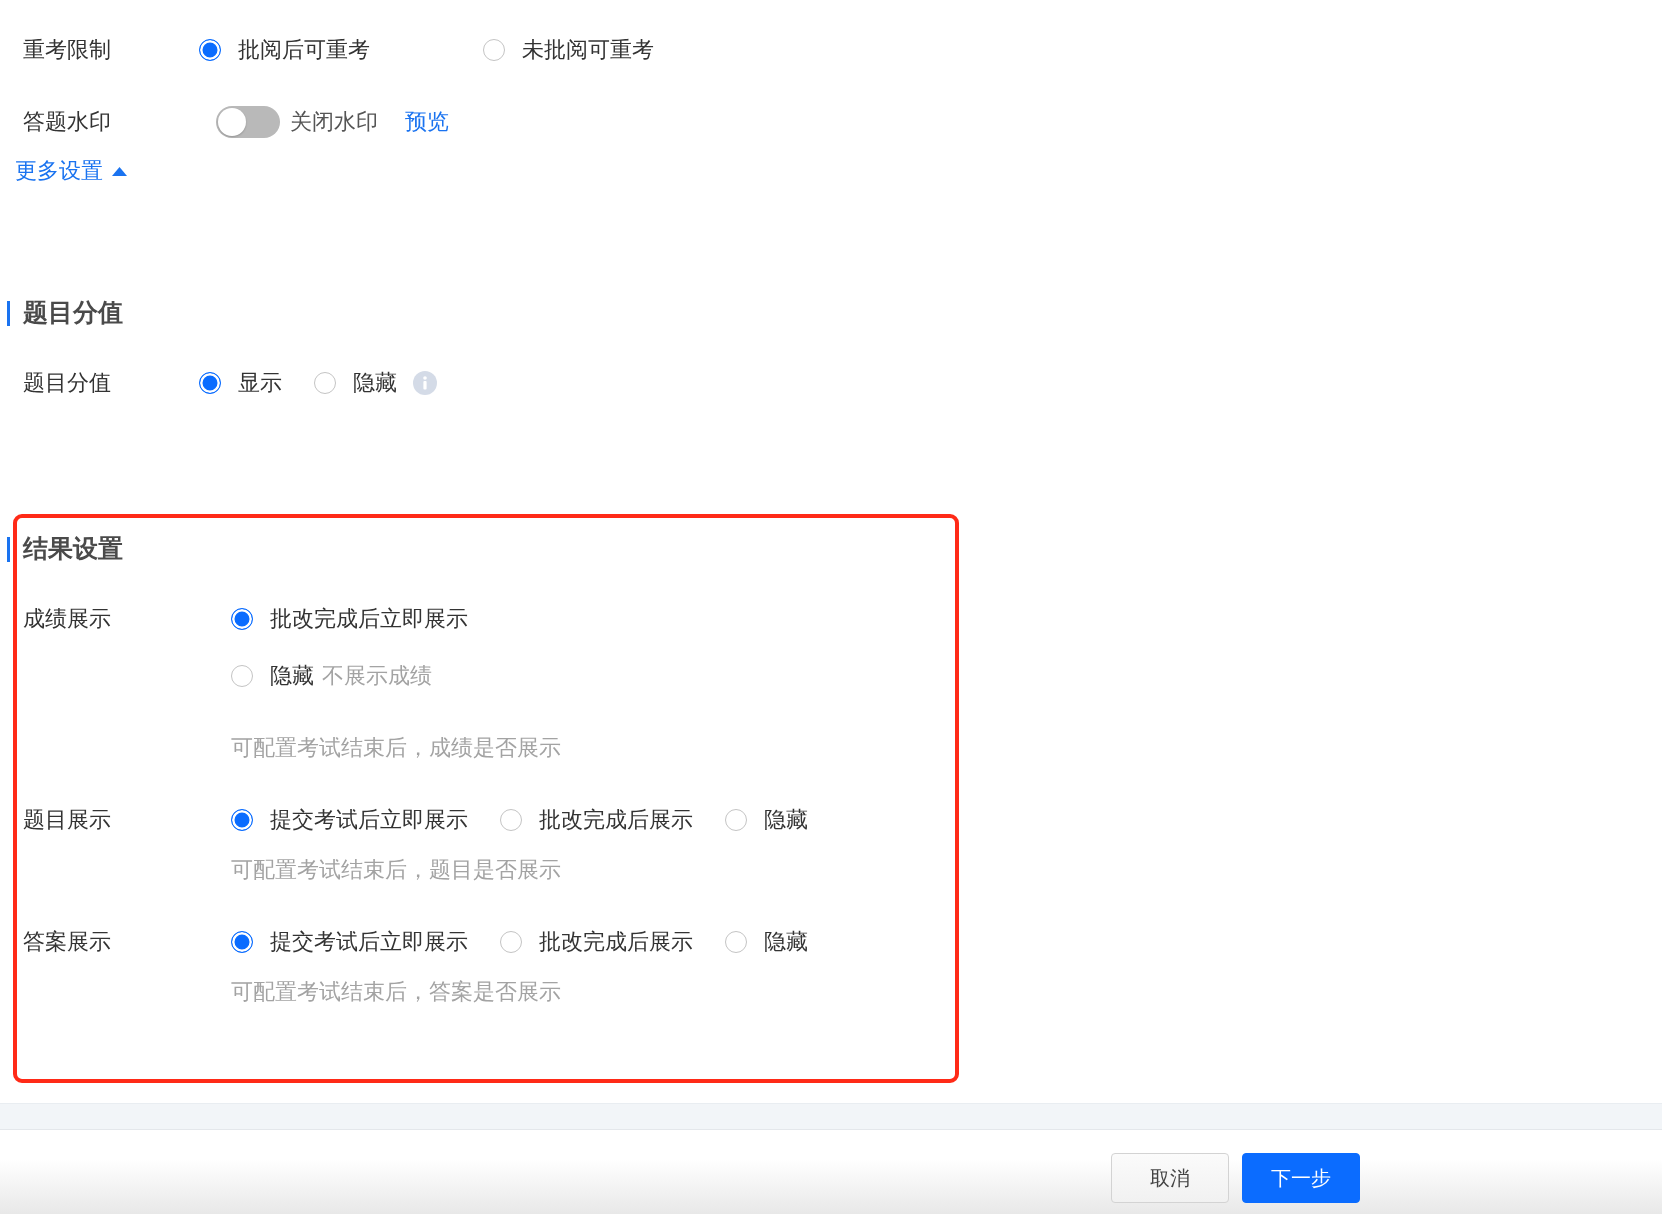  What do you see at coordinates (67, 820) in the screenshot?
I see `field-label: 题目展示` at bounding box center [67, 820].